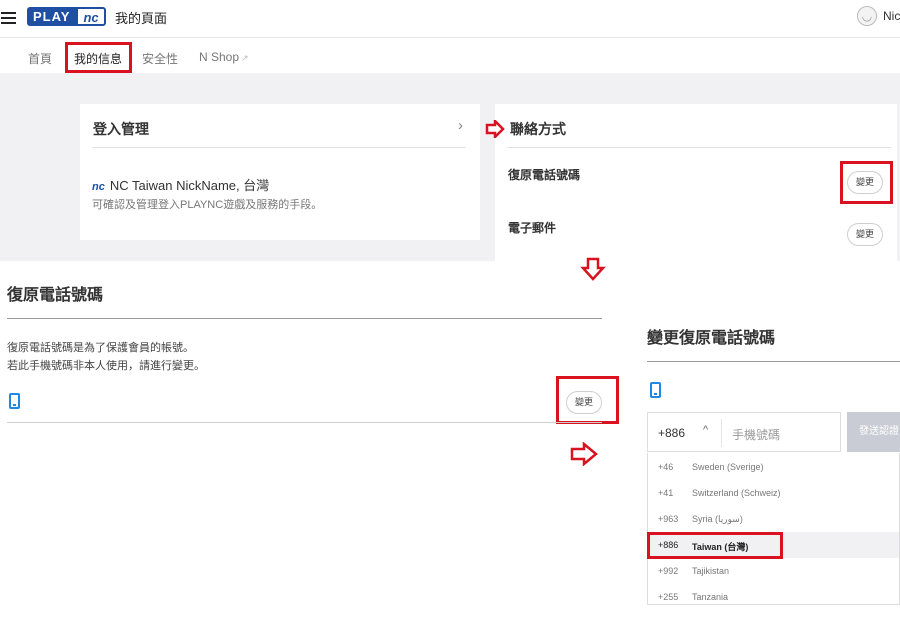 The height and width of the screenshot is (628, 900). What do you see at coordinates (668, 571) in the screenshot?
I see `country-option-code: +992` at bounding box center [668, 571].